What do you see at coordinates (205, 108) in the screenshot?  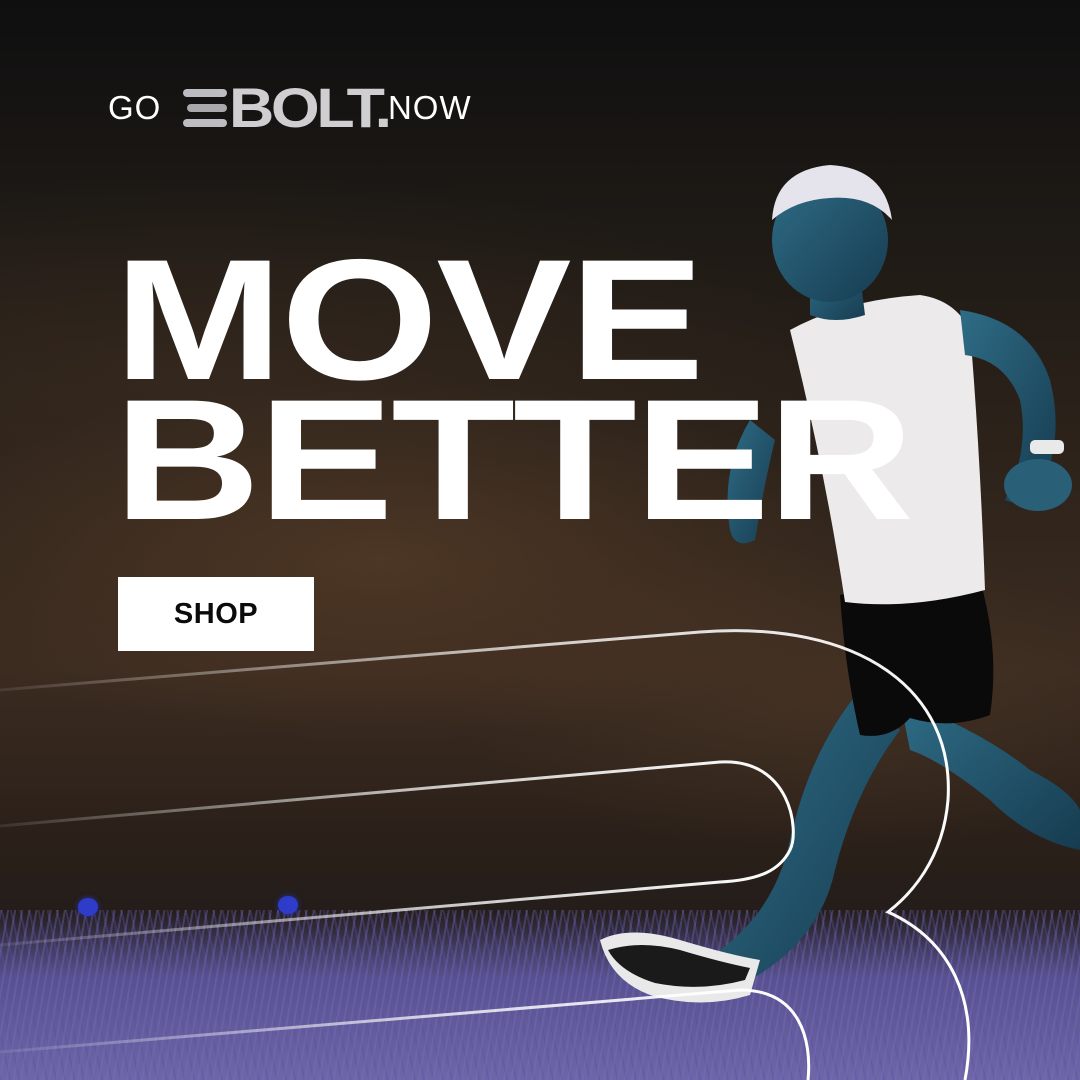 I see `speed-lines-icon` at bounding box center [205, 108].